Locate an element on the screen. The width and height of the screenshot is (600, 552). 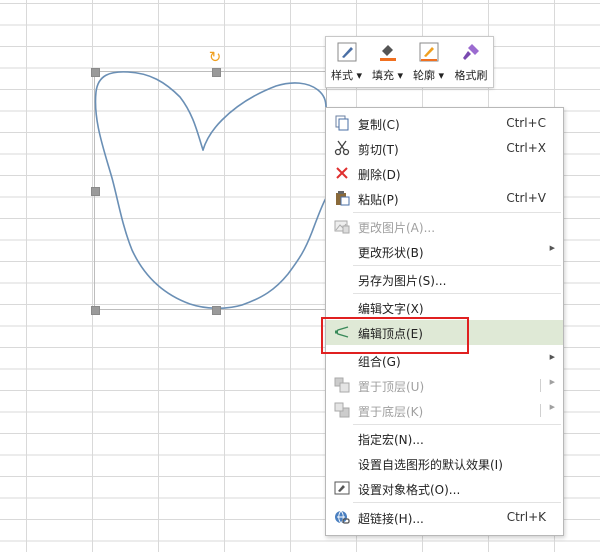
menu-item-delete: 删除(D) is located at coordinates (444, 173).